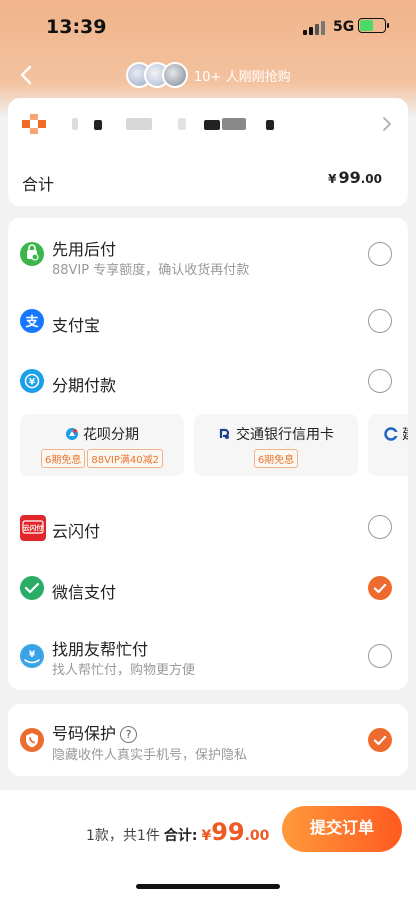 Image resolution: width=416 pixels, height=900 pixels. Describe the element at coordinates (76, 531) in the screenshot. I see `payment-title: 云闪付` at that location.